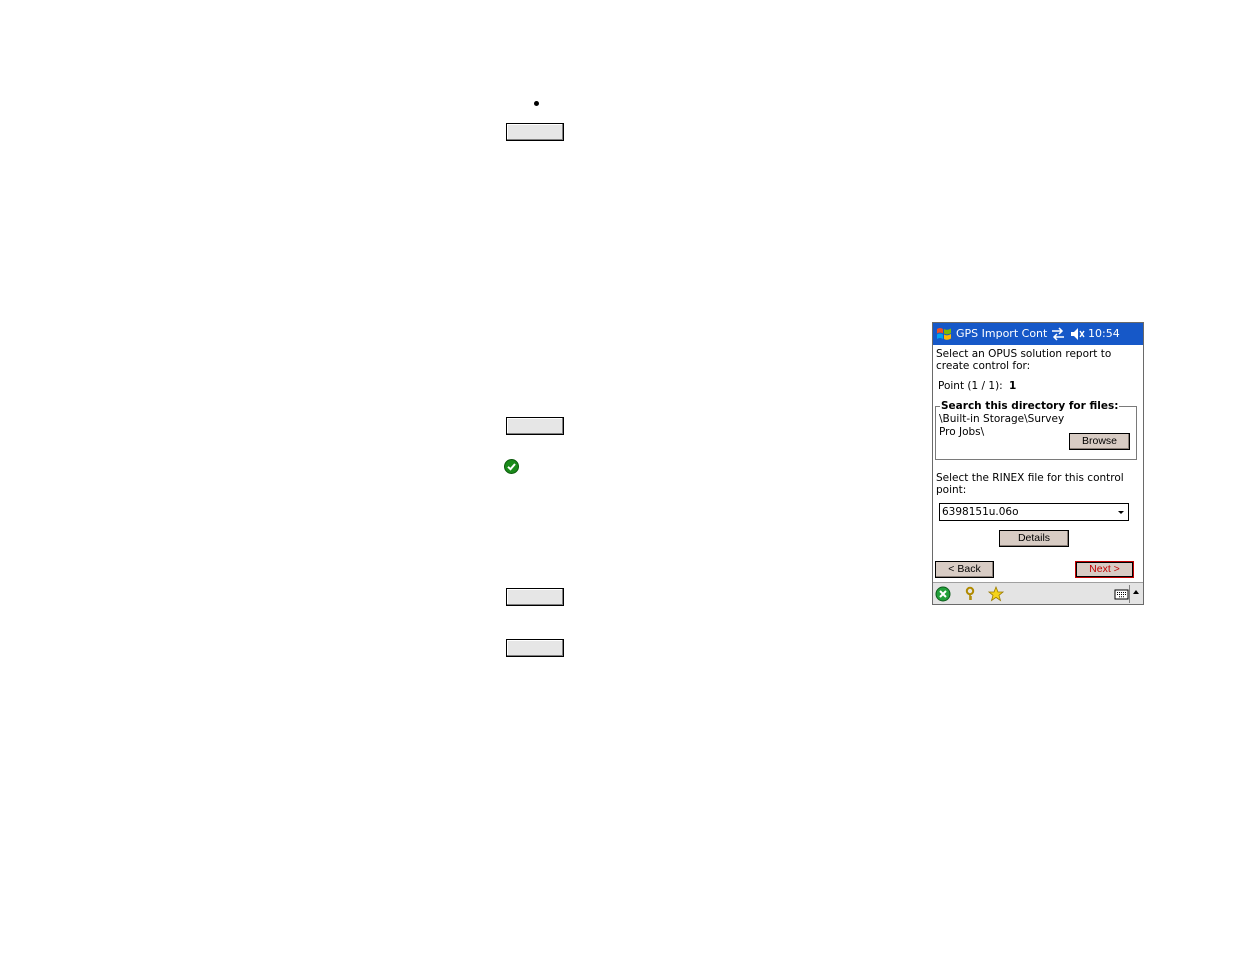 Image resolution: width=1235 pixels, height=954 pixels. Describe the element at coordinates (1099, 441) in the screenshot. I see `browse-button: Browse` at that location.